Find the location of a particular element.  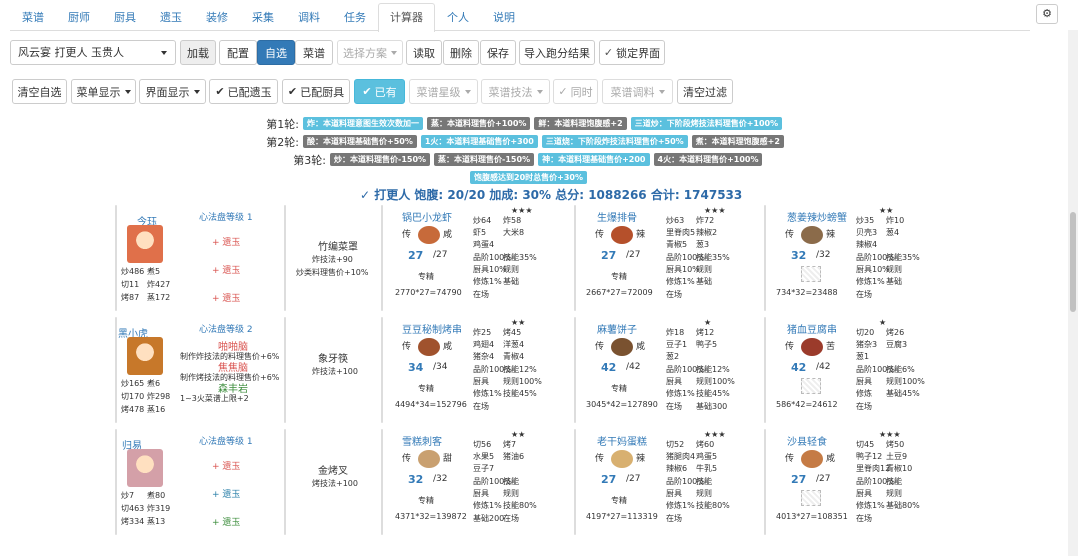

chef-stat: 烤478 is located at coordinates (133, 409).